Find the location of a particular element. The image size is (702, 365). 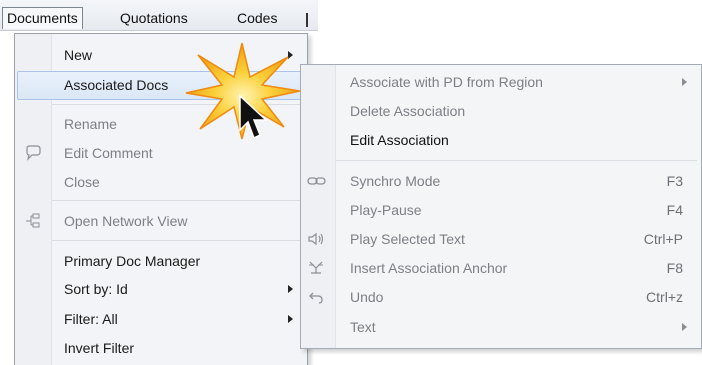

menu-item-label: Sort by: Id is located at coordinates (96, 289).